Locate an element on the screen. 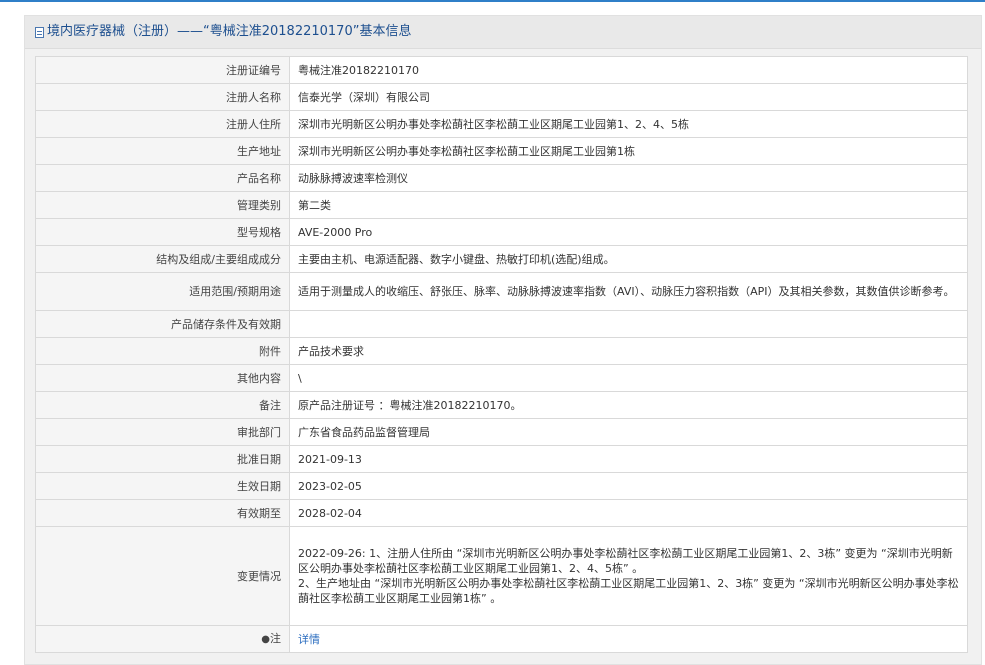  panel-header: 境内医疗器械（注册）——“粤械注准20182210170”基本信息 is located at coordinates (503, 32).